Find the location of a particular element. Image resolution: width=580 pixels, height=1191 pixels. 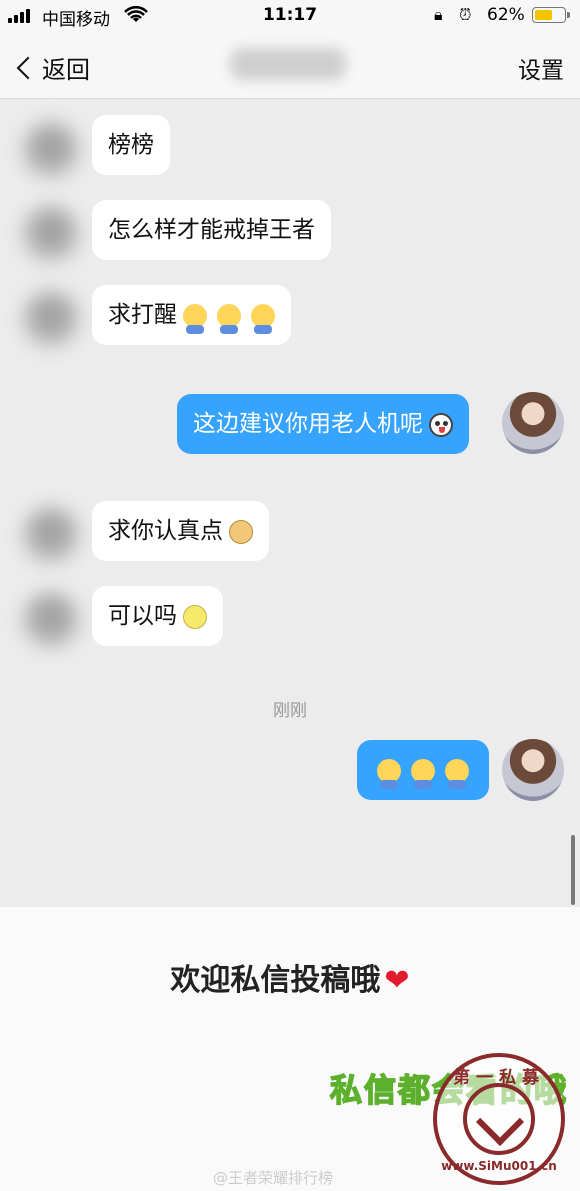

chevron-left-icon is located at coordinates (28, 67).